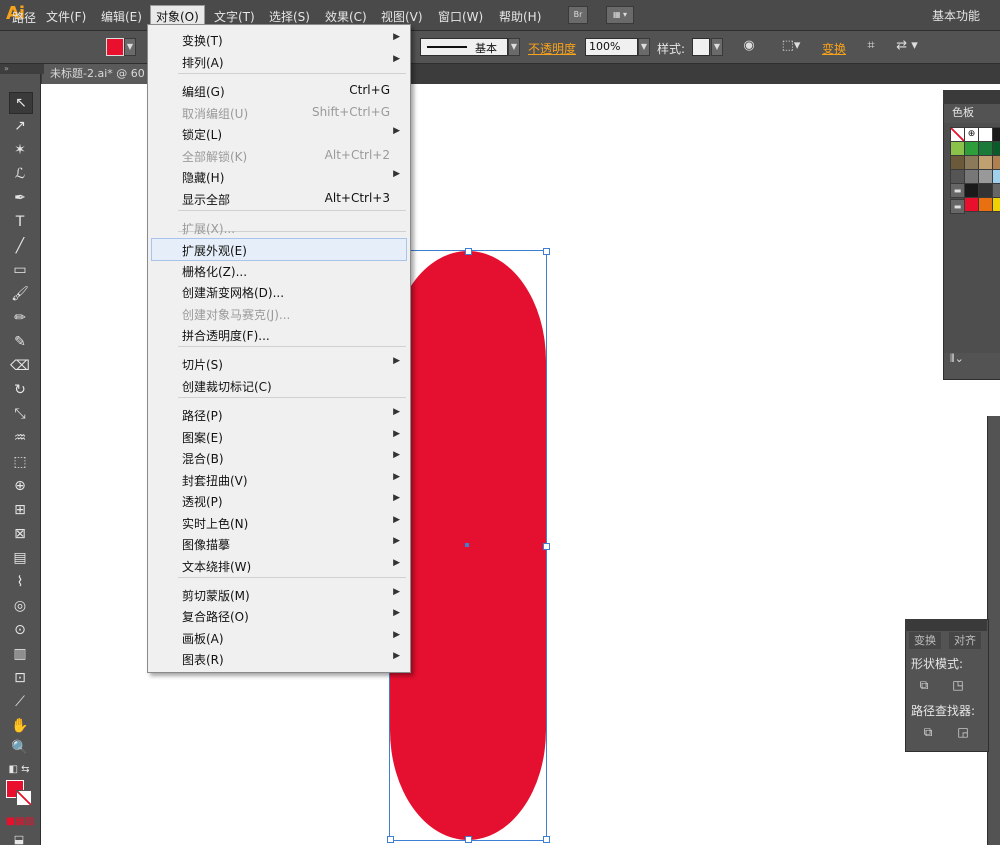 Image resolution: width=1000 pixels, height=850 pixels. I want to click on free-transform-tool-icon: ⬚, so click(20, 462).